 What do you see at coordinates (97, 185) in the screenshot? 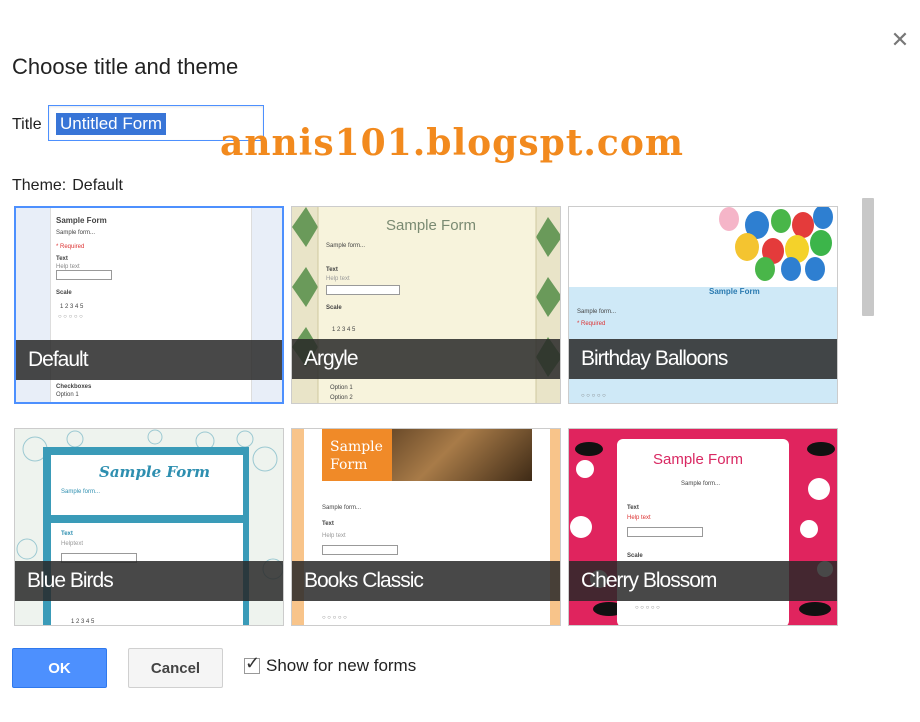
I see `theme-current-name: Default` at bounding box center [97, 185].